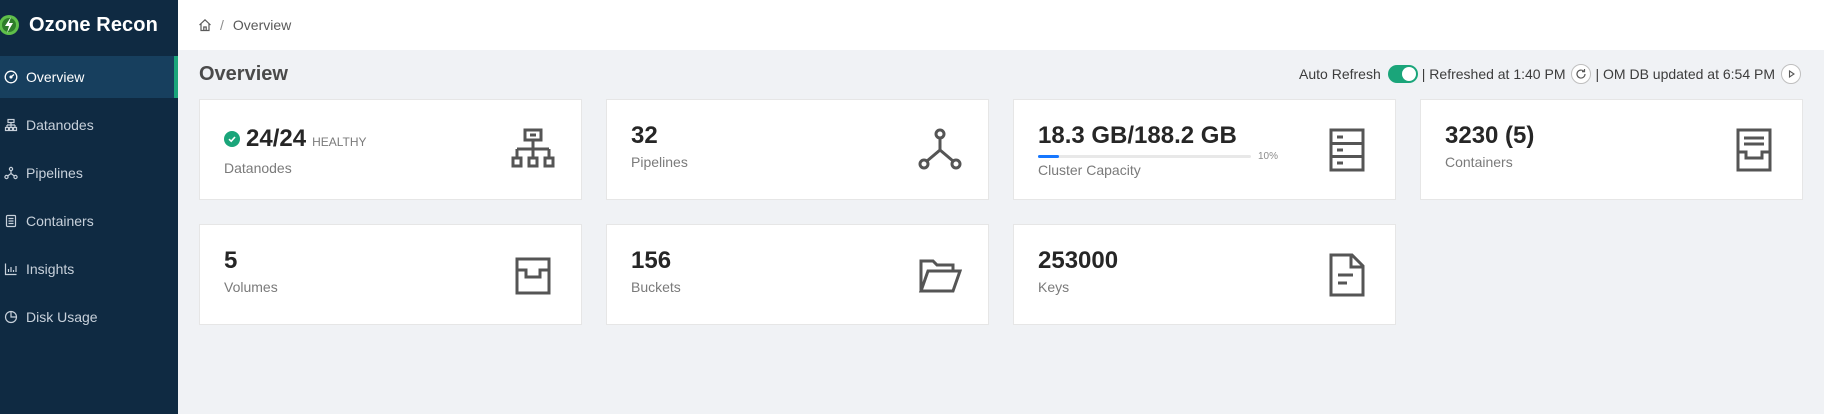  What do you see at coordinates (11, 77) in the screenshot?
I see `dashboard-icon` at bounding box center [11, 77].